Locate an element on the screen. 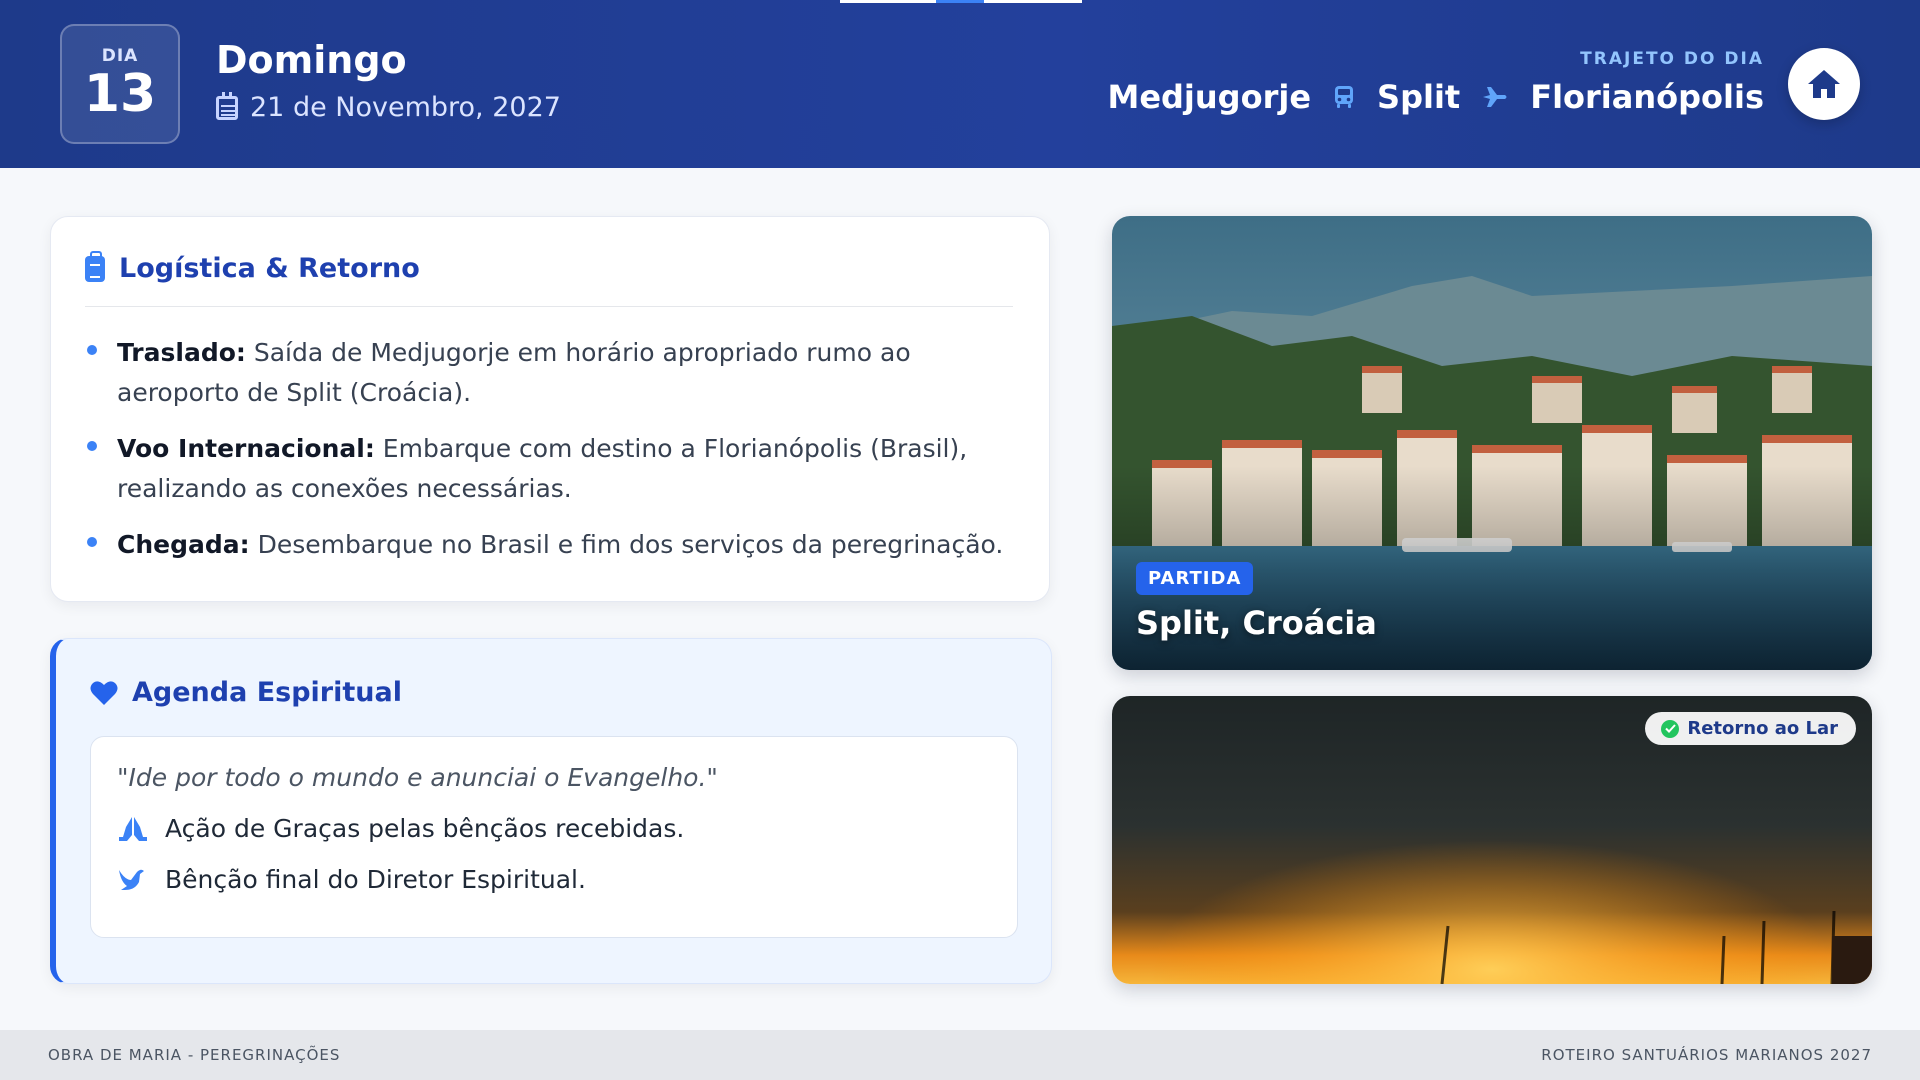  heart-icon is located at coordinates (104, 692).